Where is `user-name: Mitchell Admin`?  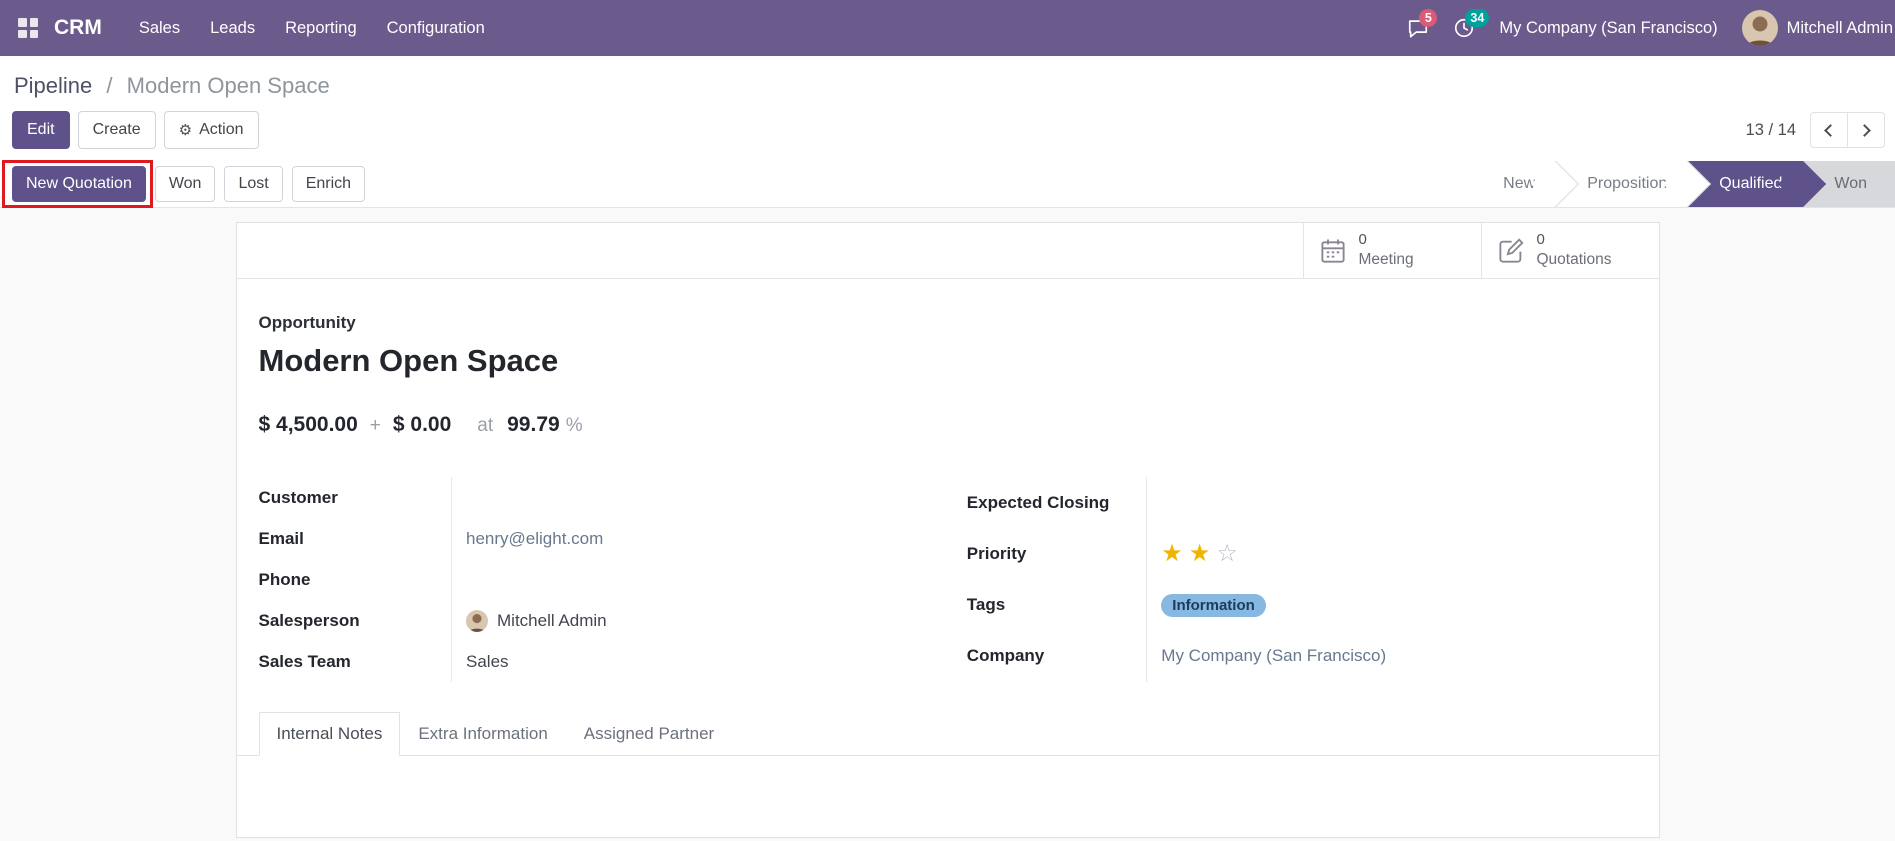 user-name: Mitchell Admin is located at coordinates (1839, 27).